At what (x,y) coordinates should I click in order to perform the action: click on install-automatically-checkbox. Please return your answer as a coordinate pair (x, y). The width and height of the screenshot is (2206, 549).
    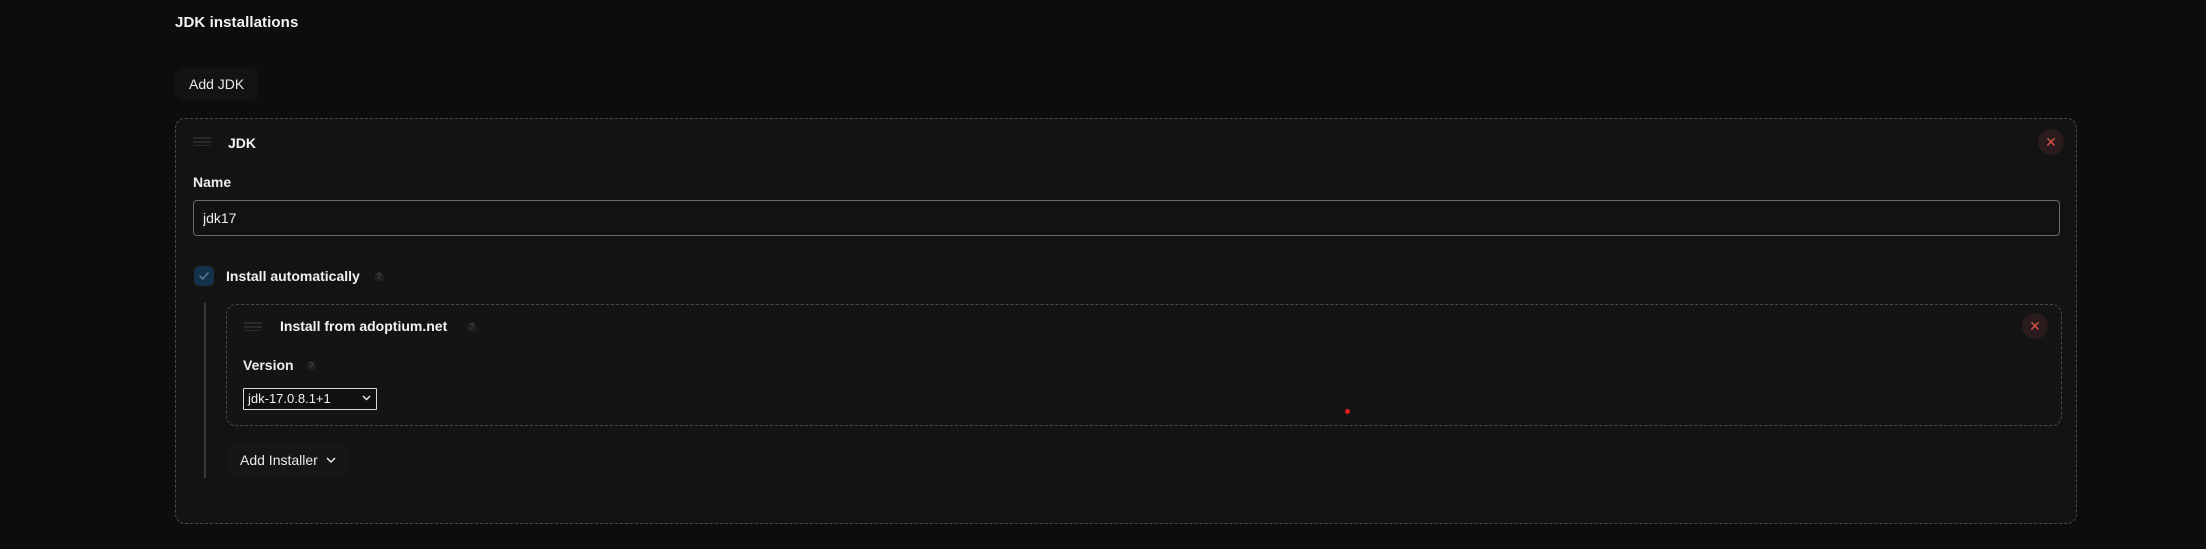
    Looking at the image, I should click on (204, 276).